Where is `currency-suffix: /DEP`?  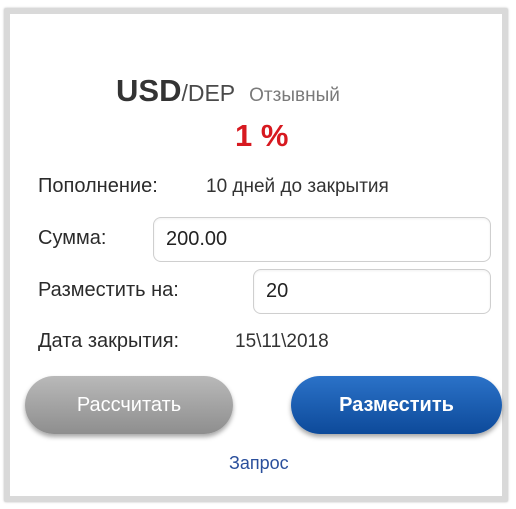 currency-suffix: /DEP is located at coordinates (208, 93).